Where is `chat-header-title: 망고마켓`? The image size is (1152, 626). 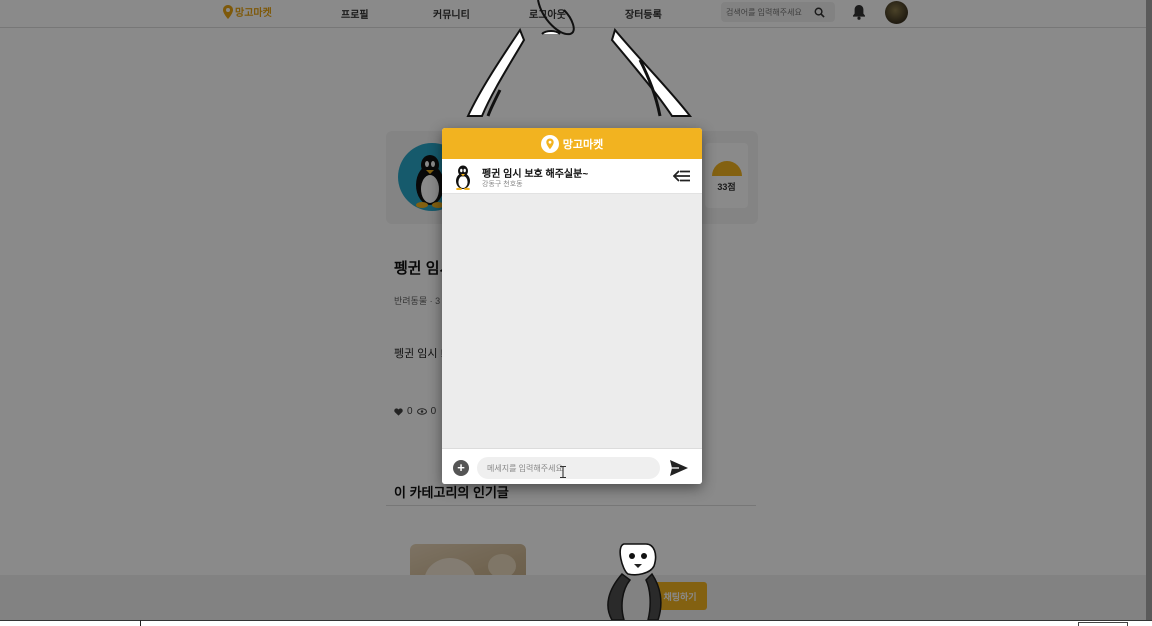 chat-header-title: 망고마켓 is located at coordinates (583, 144).